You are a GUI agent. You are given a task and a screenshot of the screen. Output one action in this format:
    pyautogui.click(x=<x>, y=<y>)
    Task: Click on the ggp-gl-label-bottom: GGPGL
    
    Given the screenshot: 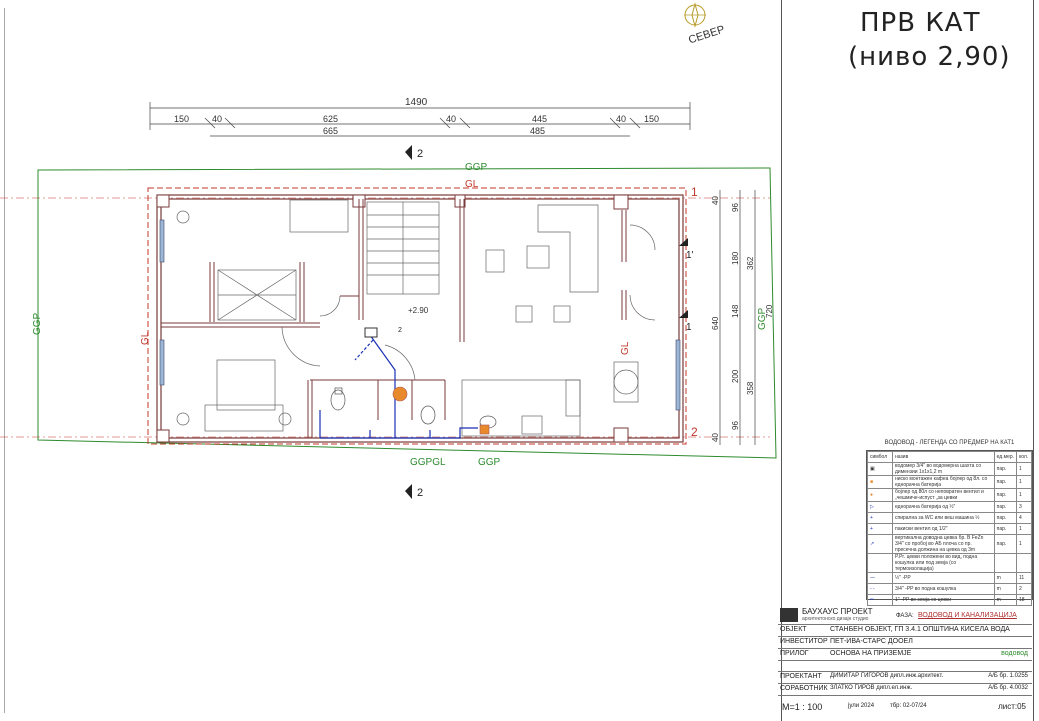 What is the action you would take?
    pyautogui.click(x=428, y=462)
    